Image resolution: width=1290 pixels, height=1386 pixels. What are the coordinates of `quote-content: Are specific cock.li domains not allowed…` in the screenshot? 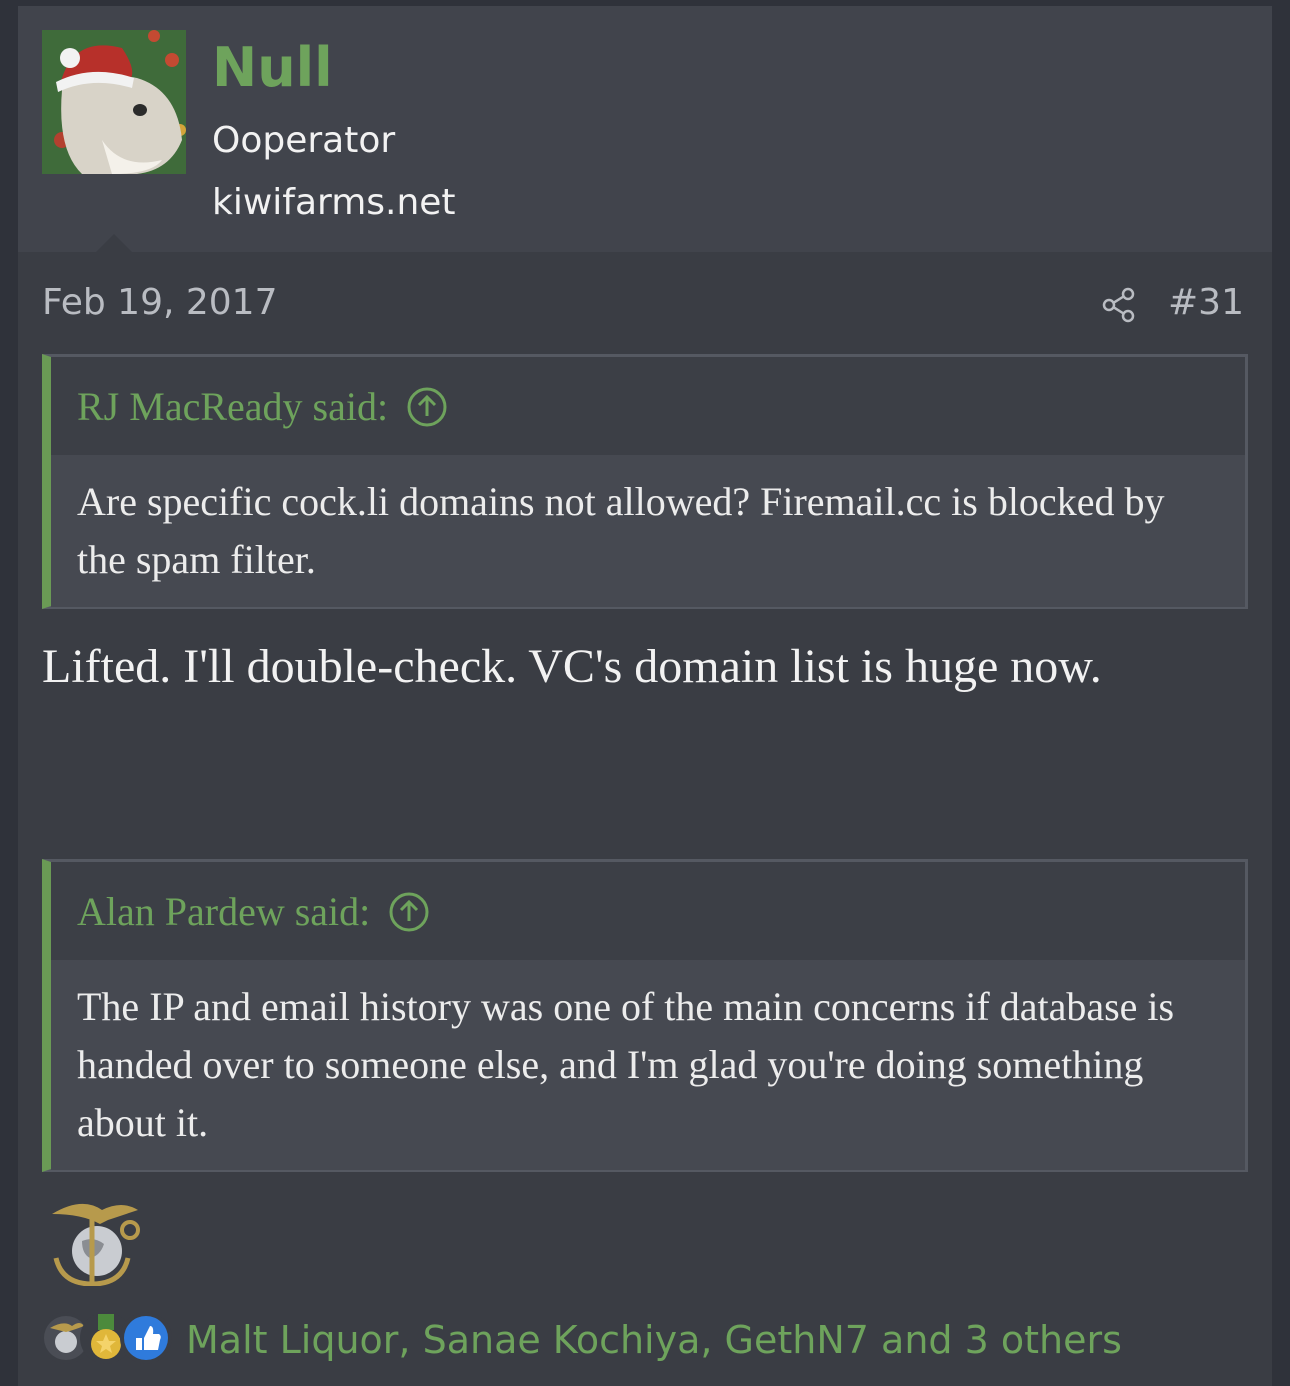 It's located at (648, 531).